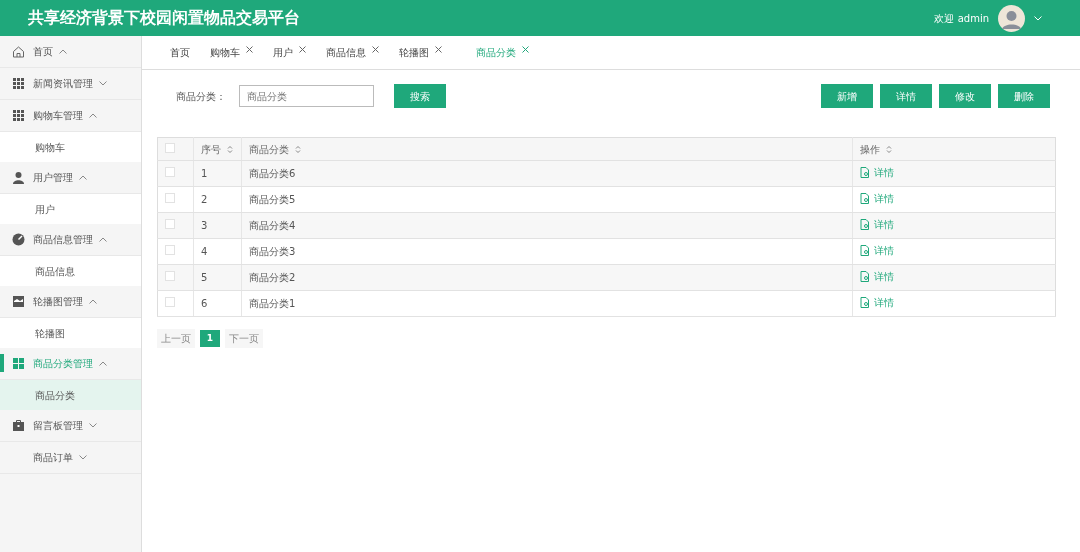 This screenshot has width=1080, height=552. What do you see at coordinates (306, 96) in the screenshot?
I see `search-field: 商品分类` at bounding box center [306, 96].